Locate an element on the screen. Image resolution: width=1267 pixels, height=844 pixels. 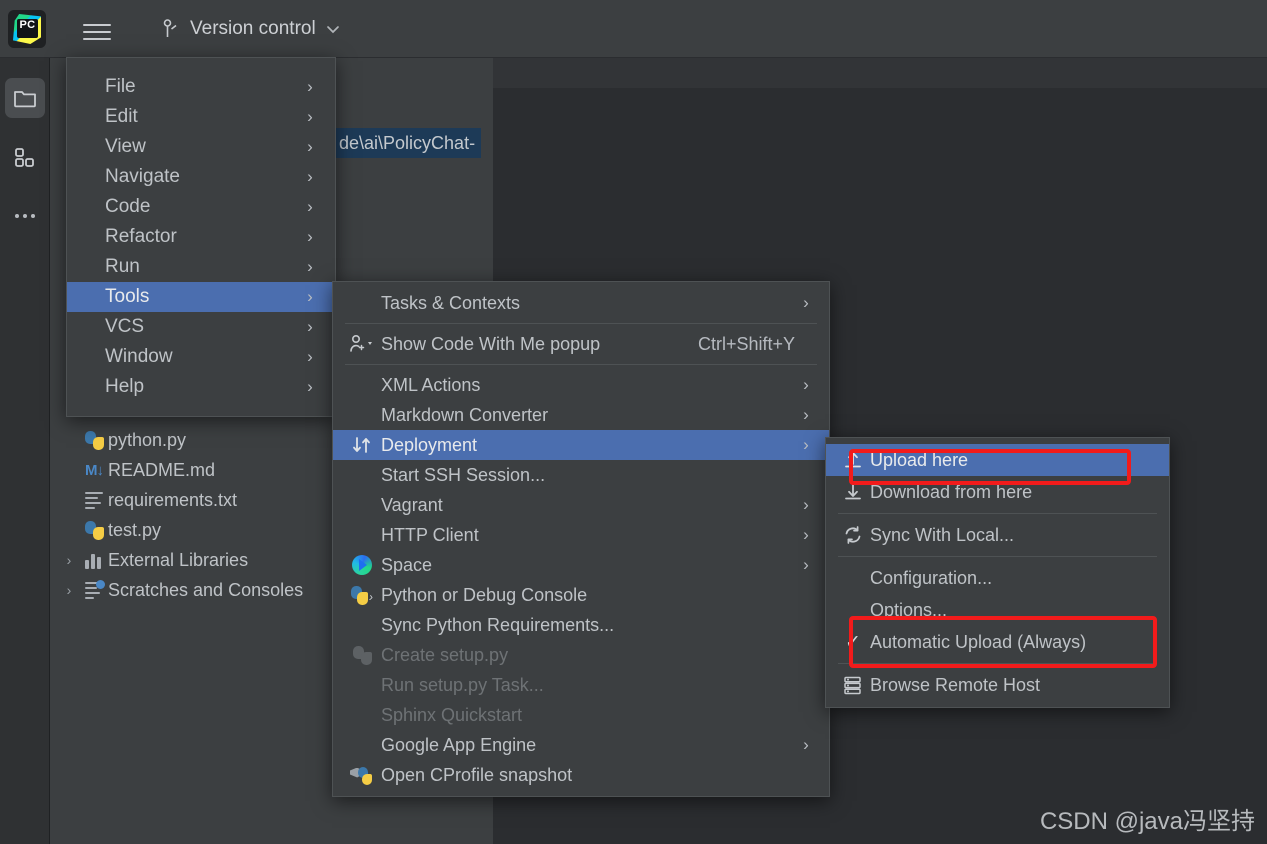
tools-menu-item: Vagrant › is located at coordinates (581, 505).